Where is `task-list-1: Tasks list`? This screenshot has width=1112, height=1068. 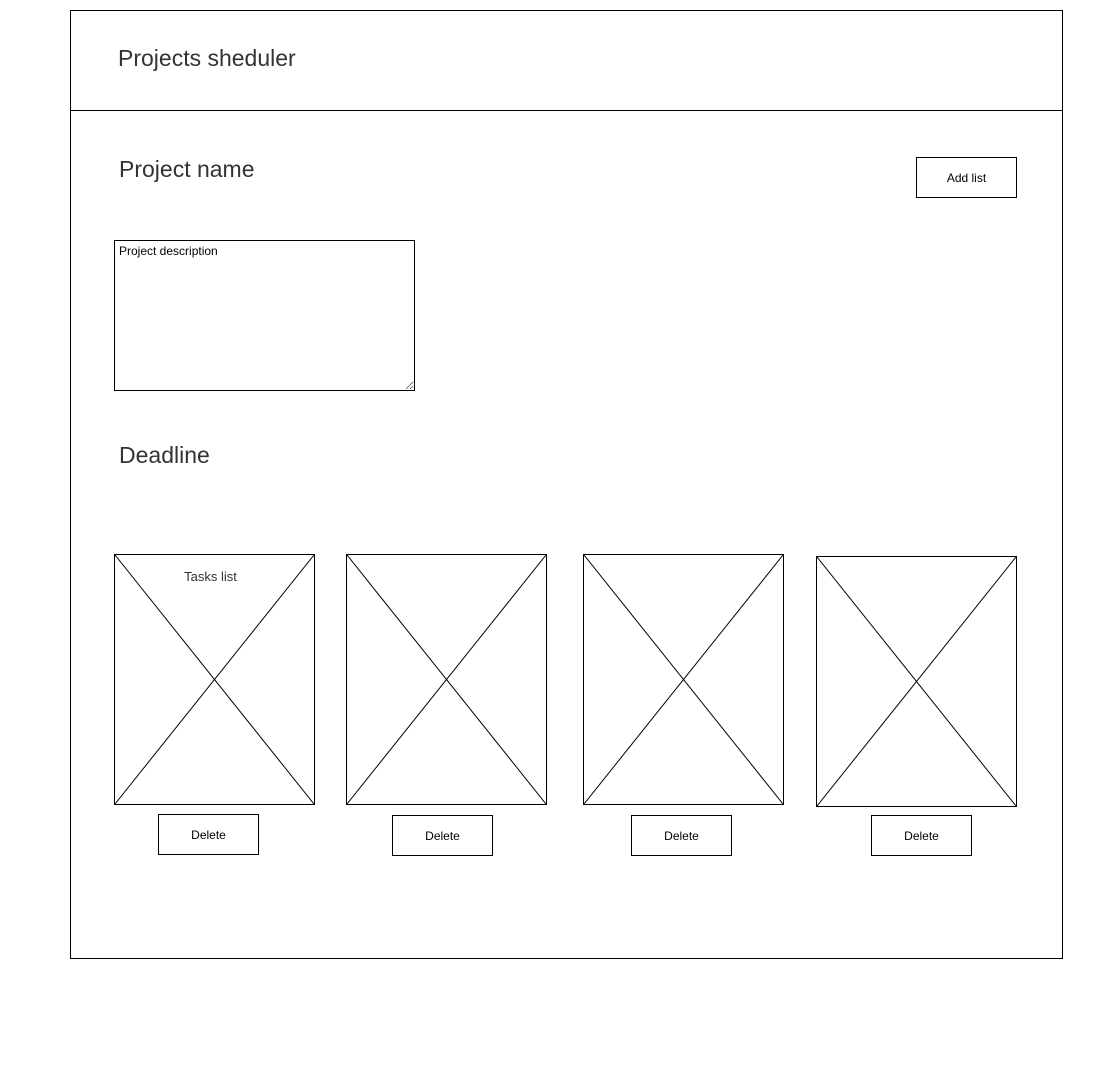
task-list-1: Tasks list is located at coordinates (214, 679).